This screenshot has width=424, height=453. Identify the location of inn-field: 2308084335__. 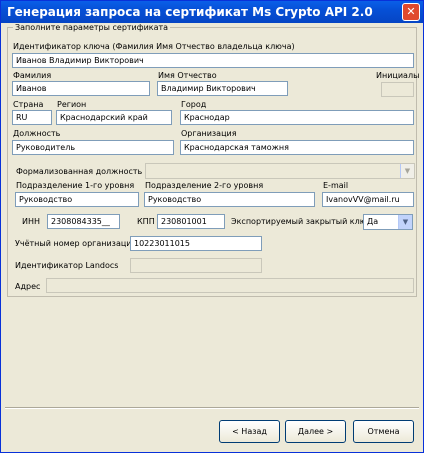
(83, 221).